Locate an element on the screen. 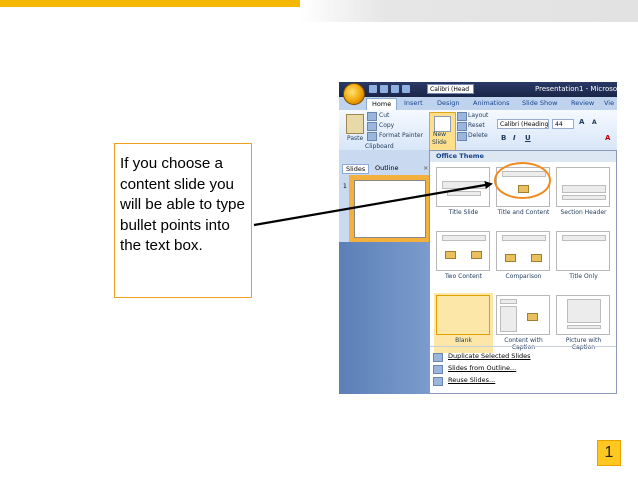 This screenshot has height=478, width=638. grow-font-icon: A is located at coordinates (581, 122).